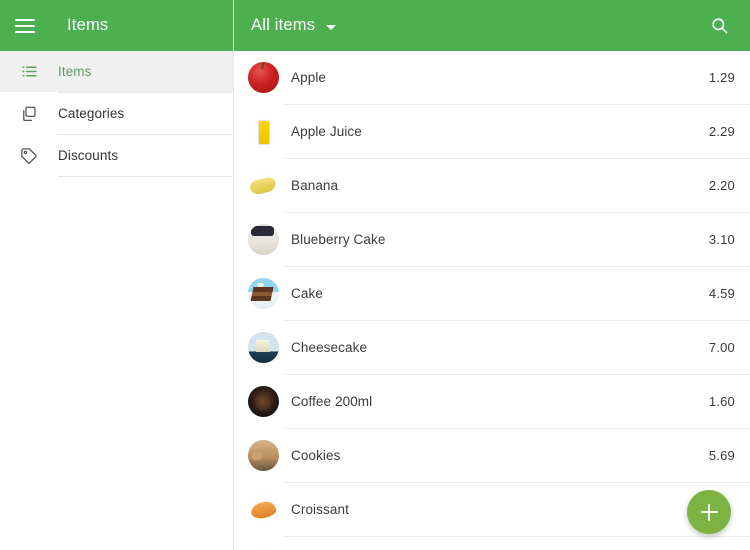  Describe the element at coordinates (307, 293) in the screenshot. I see `item-name: Cake` at that location.